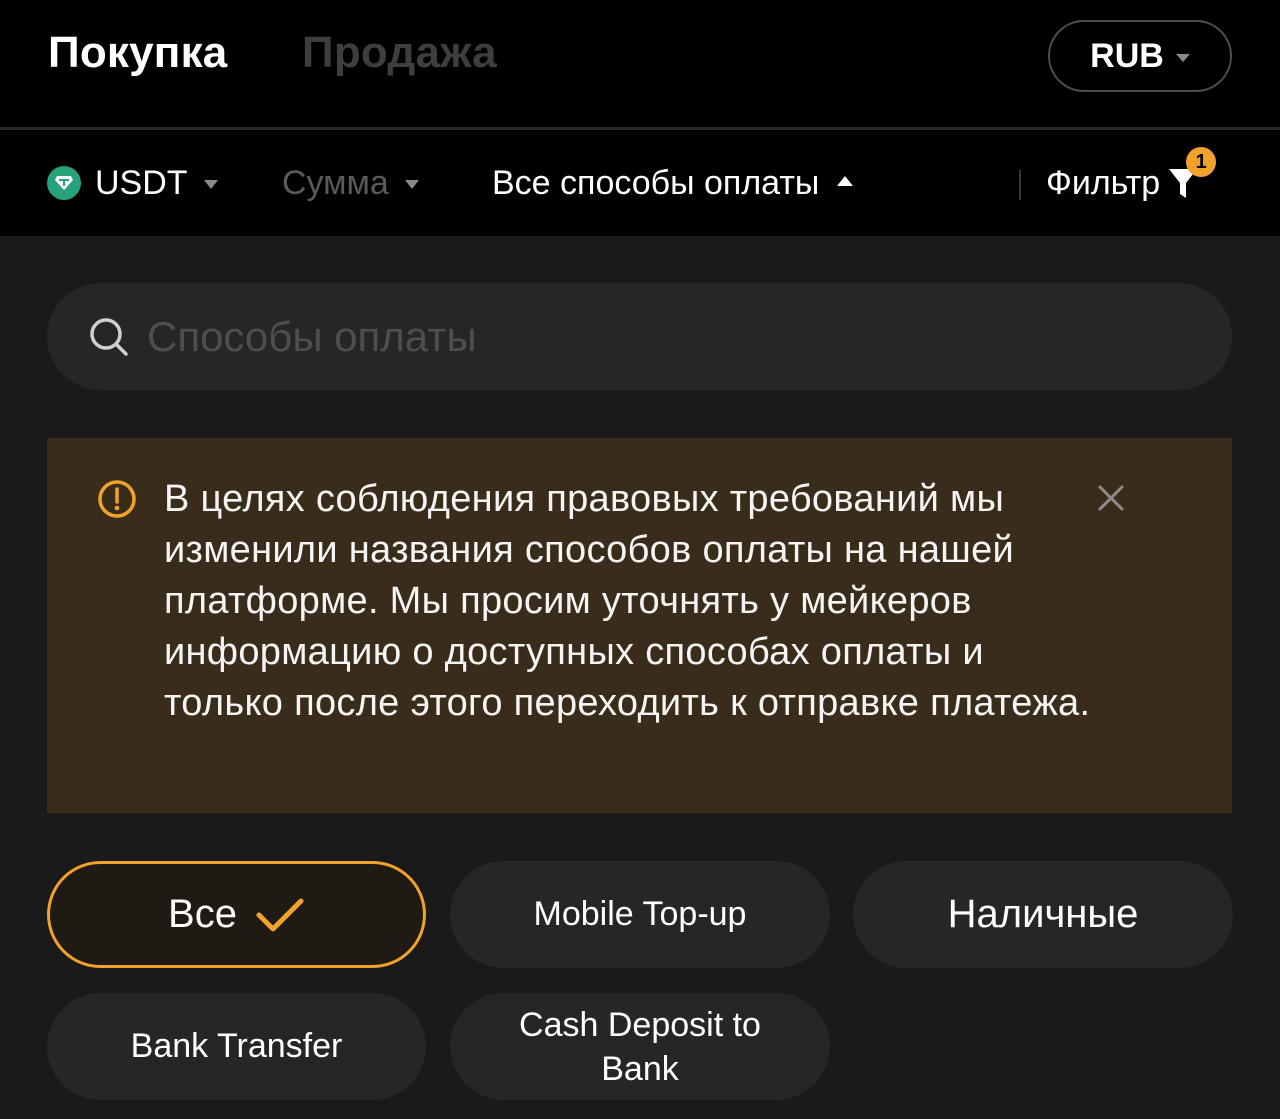  What do you see at coordinates (117, 499) in the screenshot?
I see `warning-circle-icon` at bounding box center [117, 499].